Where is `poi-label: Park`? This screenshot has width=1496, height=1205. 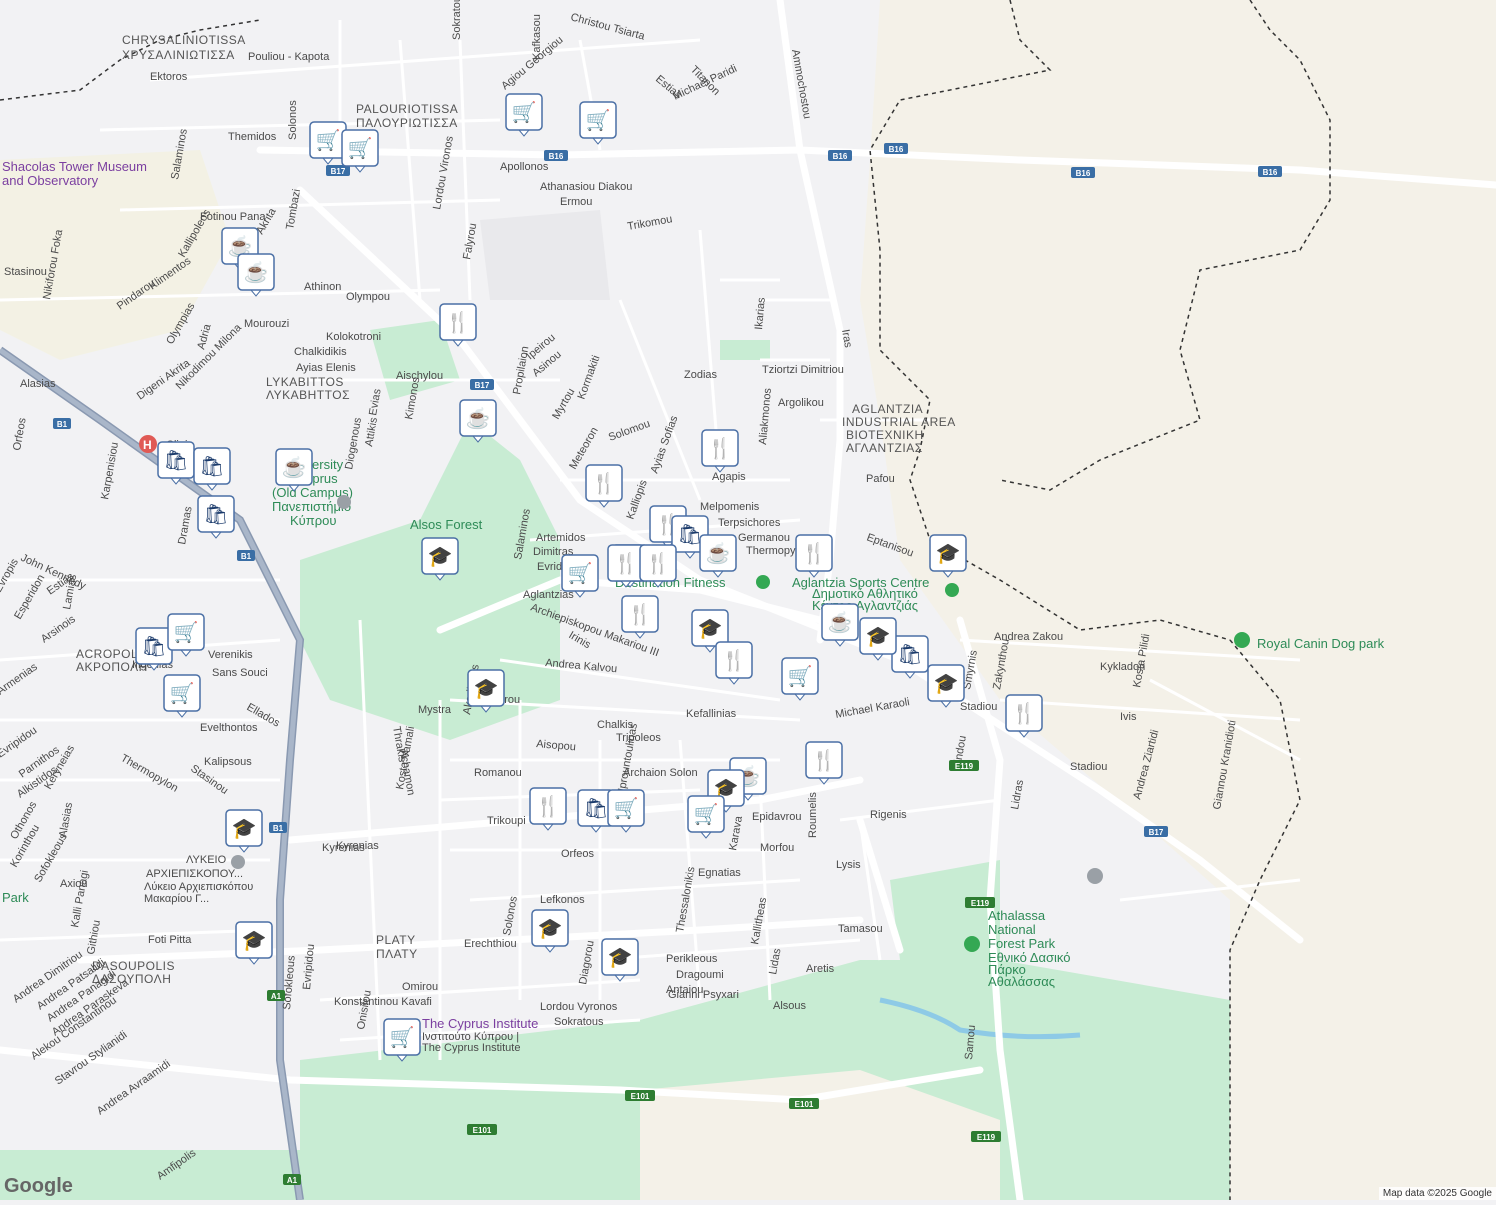
poi-label: Park is located at coordinates (15, 897).